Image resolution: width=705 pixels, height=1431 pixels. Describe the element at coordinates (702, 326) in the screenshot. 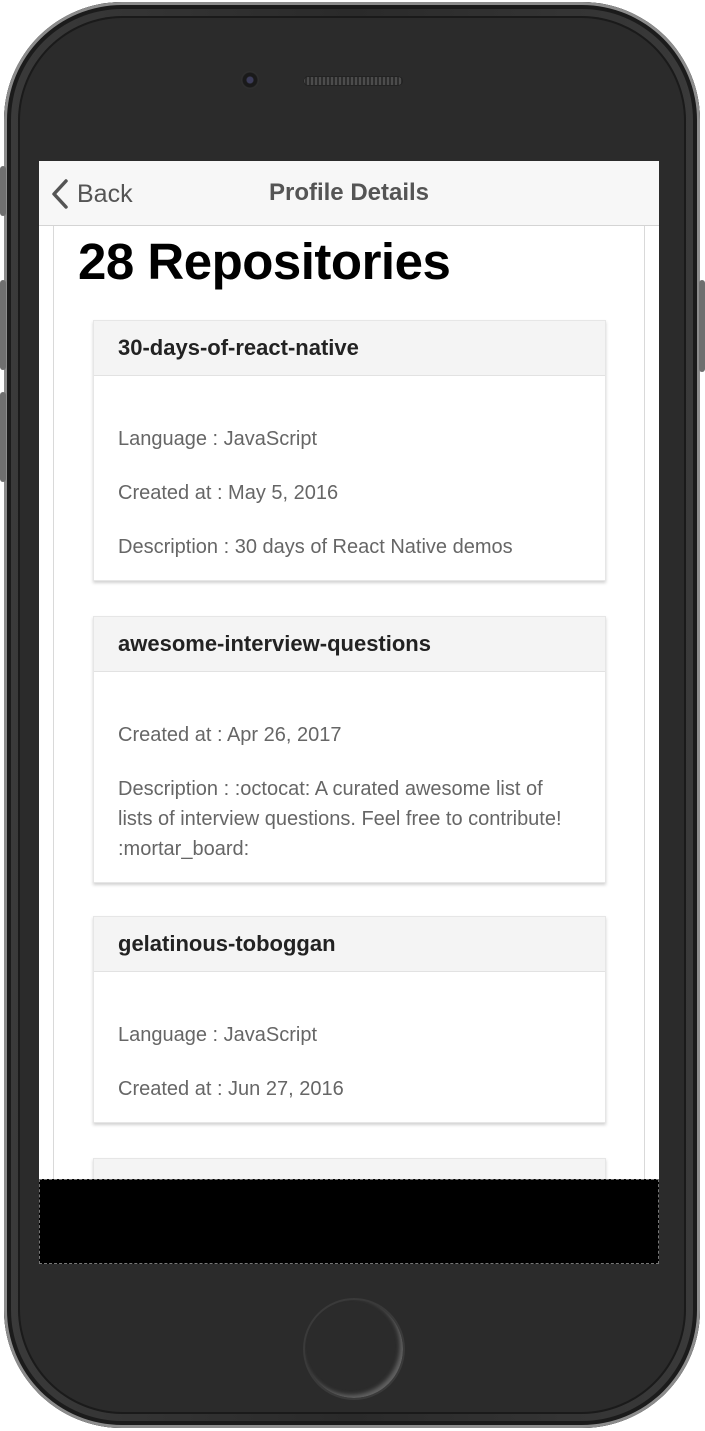

I see `phone-power-button` at that location.